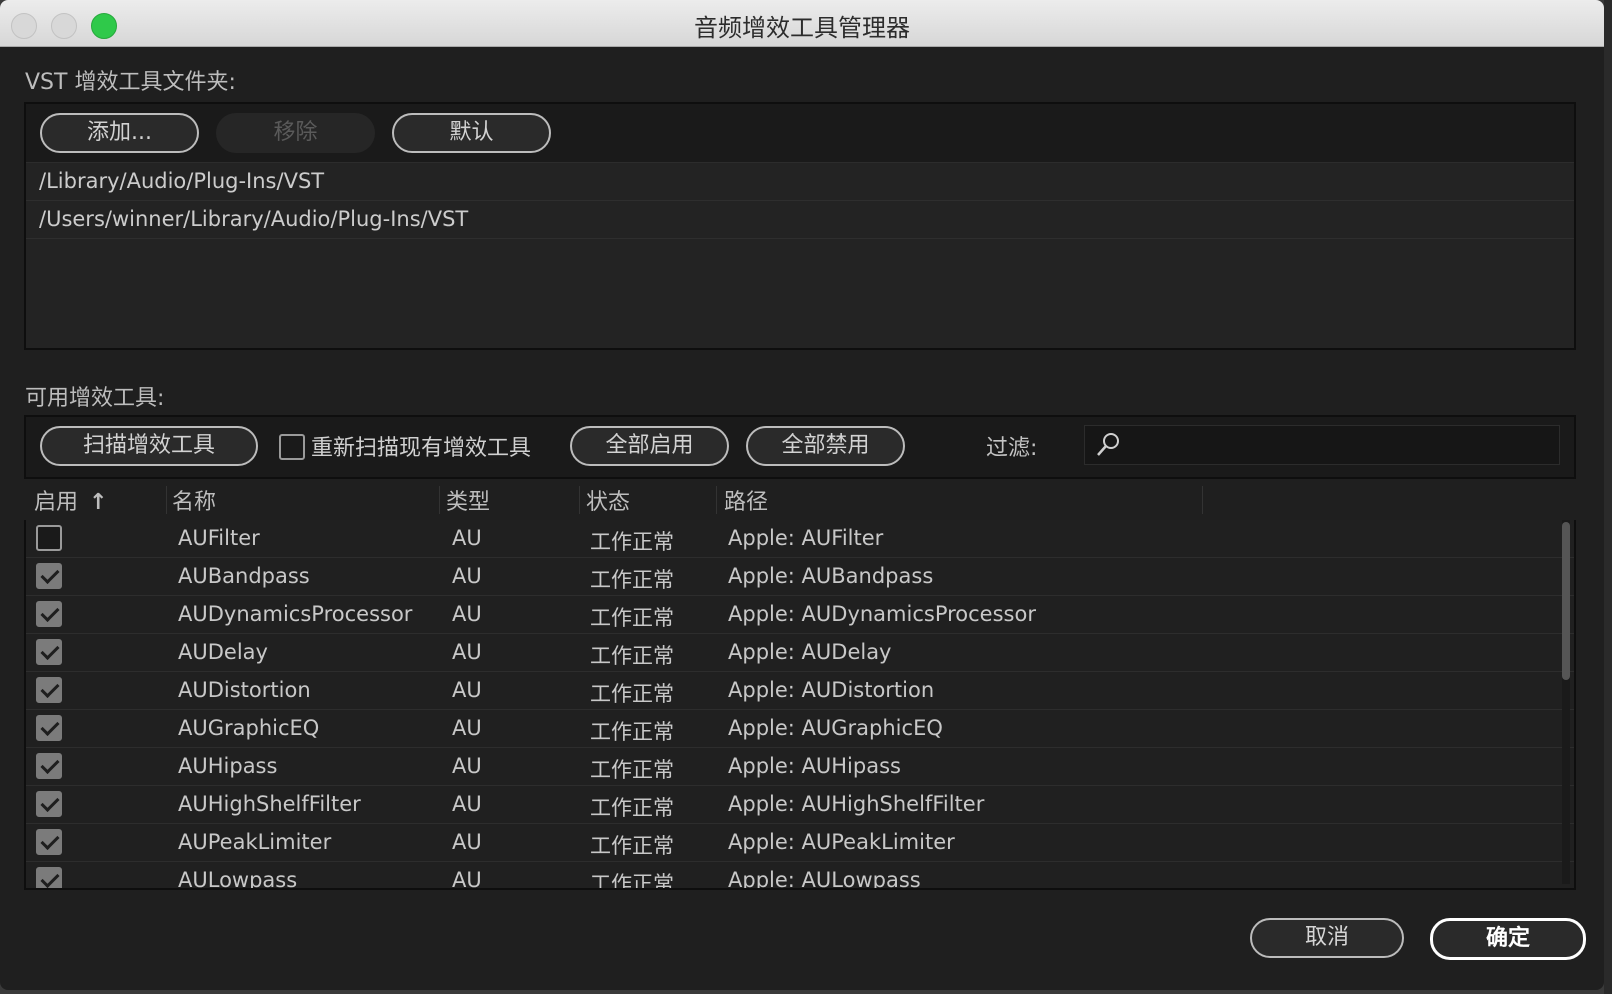  Describe the element at coordinates (800, 182) in the screenshot. I see `vst-path-item: /Library/Audio/Plug-Ins/VST` at that location.